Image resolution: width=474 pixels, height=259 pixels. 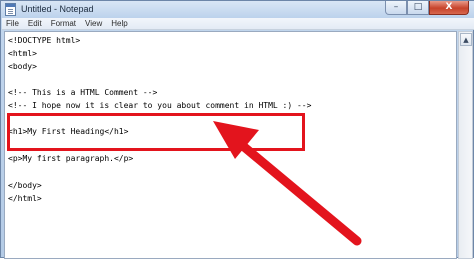 I want to click on annotation-arrow-shaft, so click(x=297, y=191).